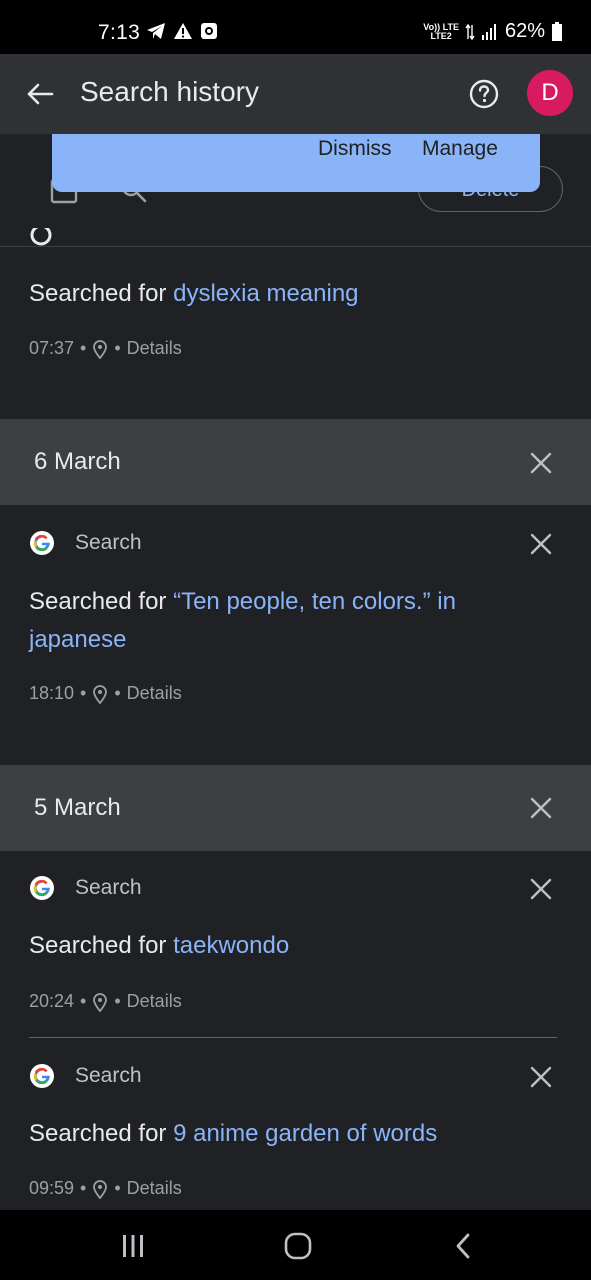  I want to click on arrow-back-icon, so click(40, 94).